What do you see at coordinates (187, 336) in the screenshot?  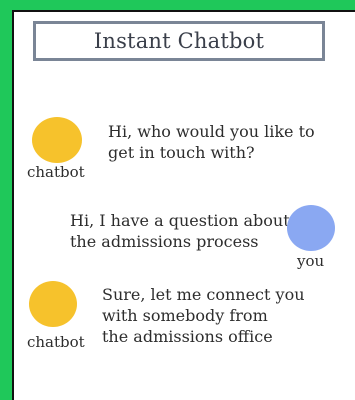 I see `message-line: the admissions office` at bounding box center [187, 336].